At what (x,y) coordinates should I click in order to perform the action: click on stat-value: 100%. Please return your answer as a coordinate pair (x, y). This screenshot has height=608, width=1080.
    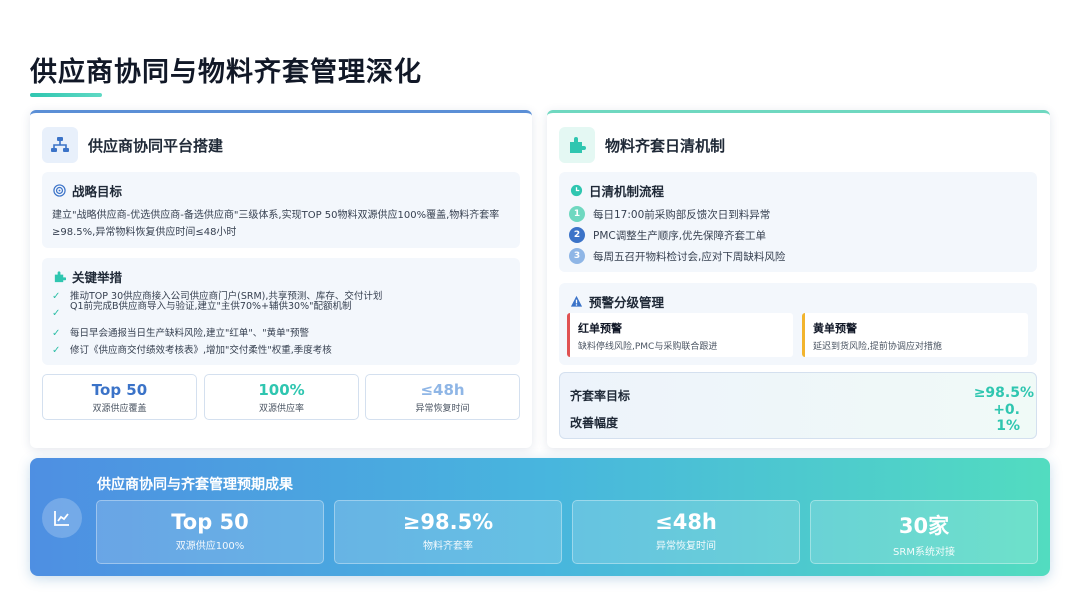
    Looking at the image, I should click on (281, 390).